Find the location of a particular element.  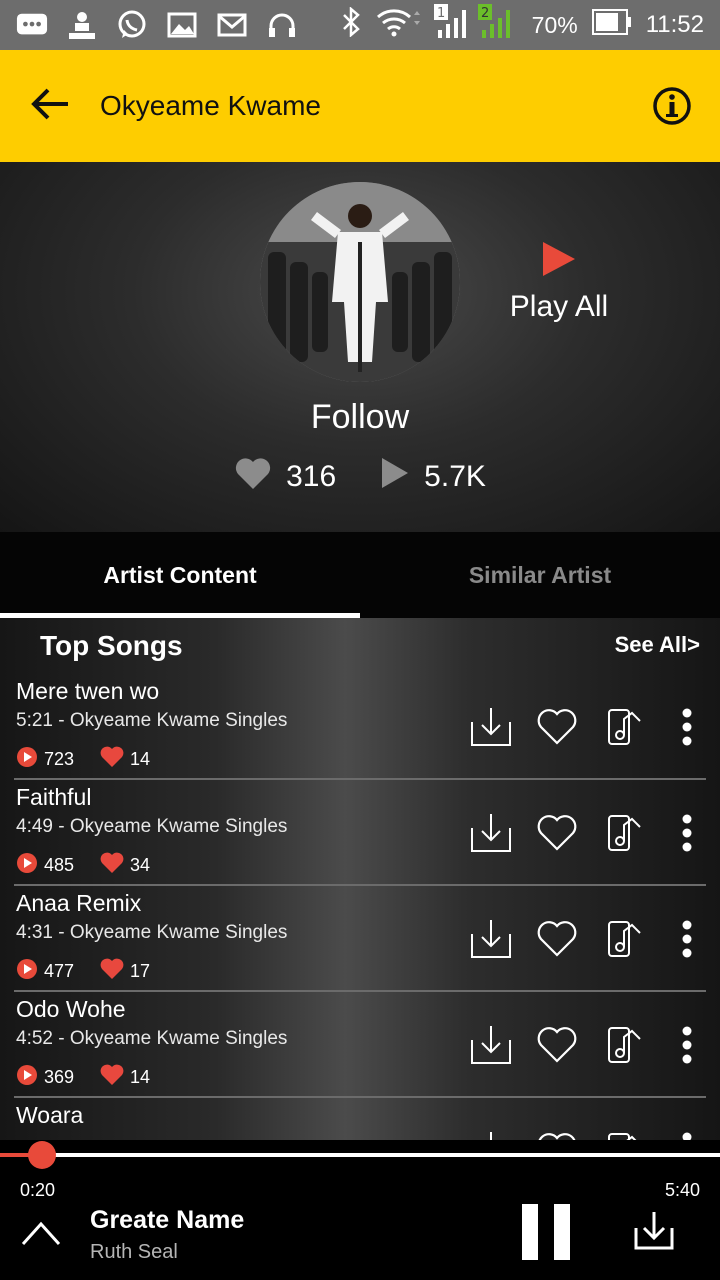

song-stats: 485 34 is located at coordinates (83, 865).